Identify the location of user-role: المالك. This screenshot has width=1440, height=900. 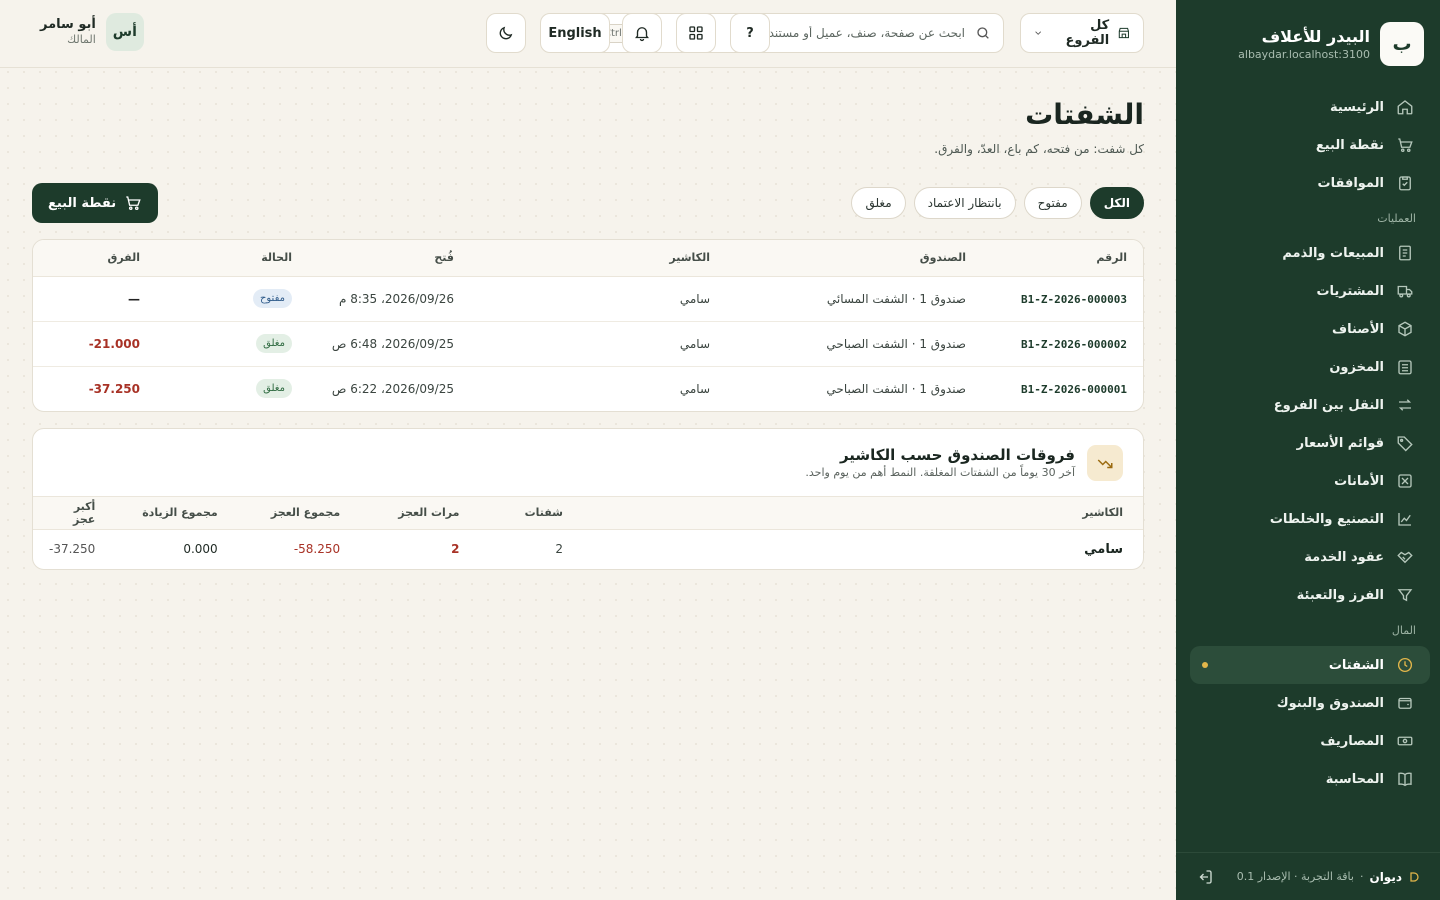
(81, 39).